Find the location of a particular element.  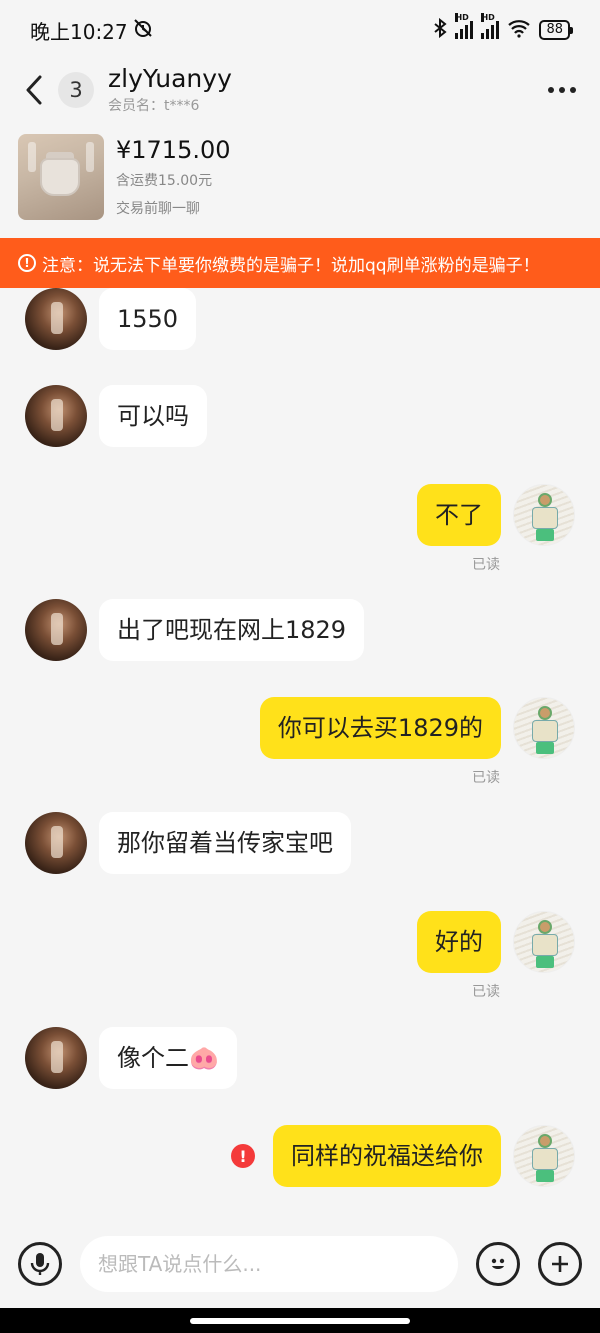

chevron-left-icon is located at coordinates (38, 90).